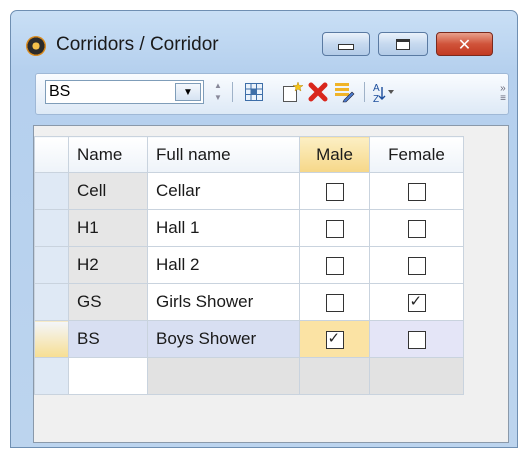  Describe the element at coordinates (416, 154) in the screenshot. I see `column-header-female: Female` at that location.